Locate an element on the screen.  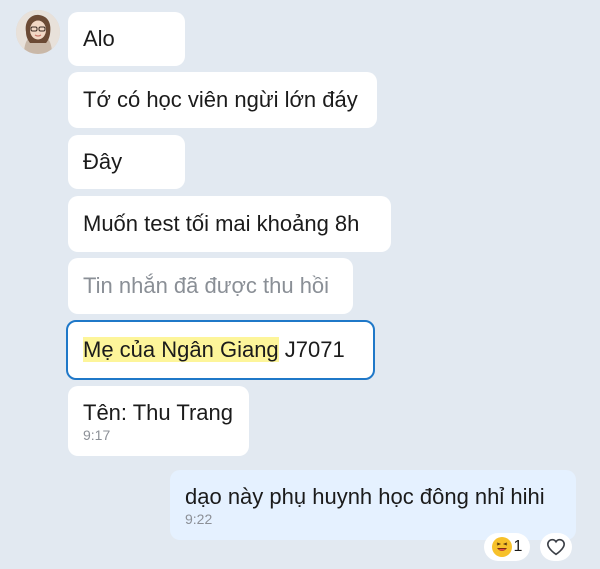
message-text: Tên: Thu Trang is located at coordinates (158, 412).